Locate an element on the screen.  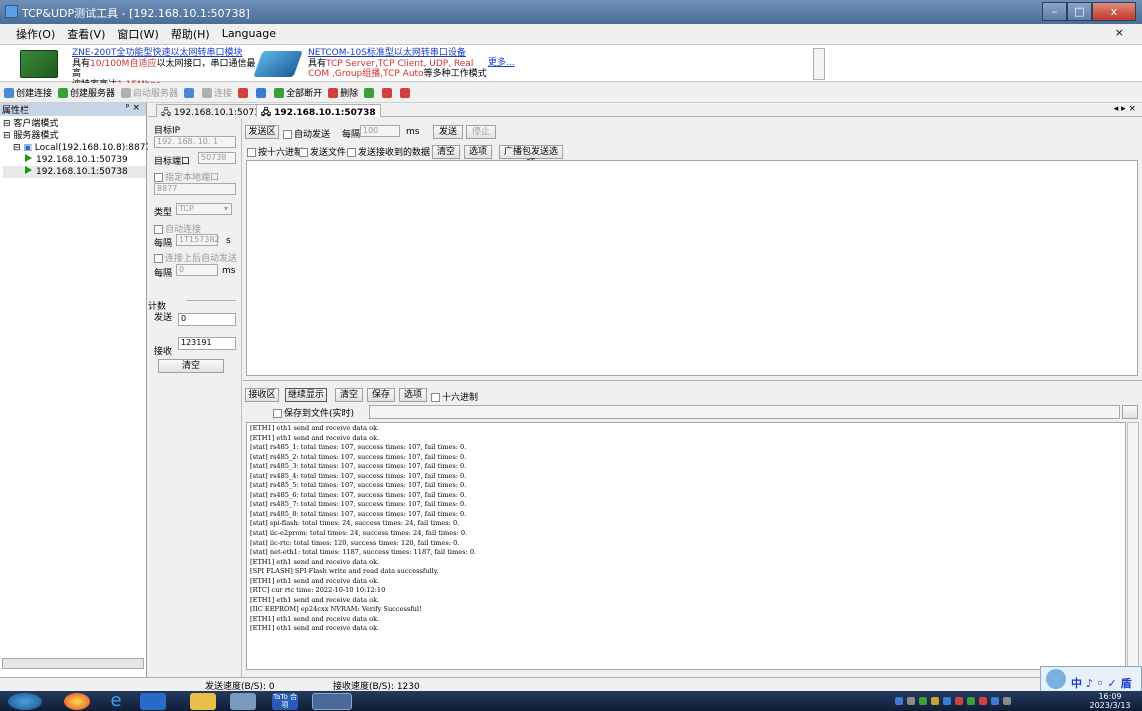
auto-send-checkbox: 自动发送 is located at coordinates (306, 133).